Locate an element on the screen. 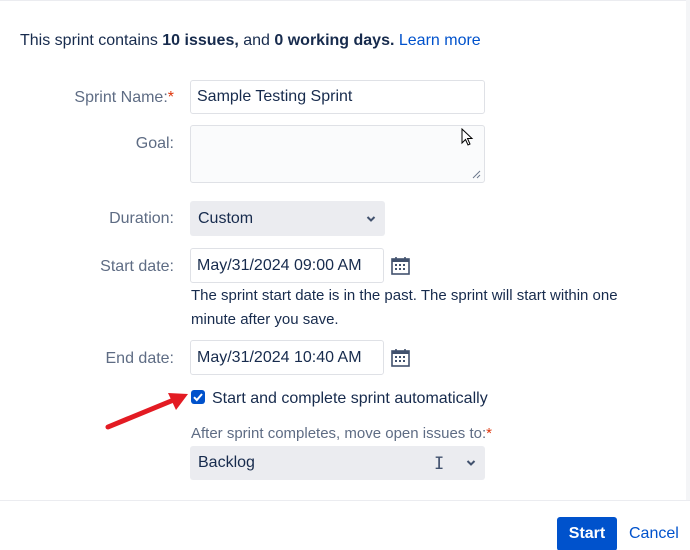 The height and width of the screenshot is (550, 690). scrollbar is located at coordinates (688, 250).